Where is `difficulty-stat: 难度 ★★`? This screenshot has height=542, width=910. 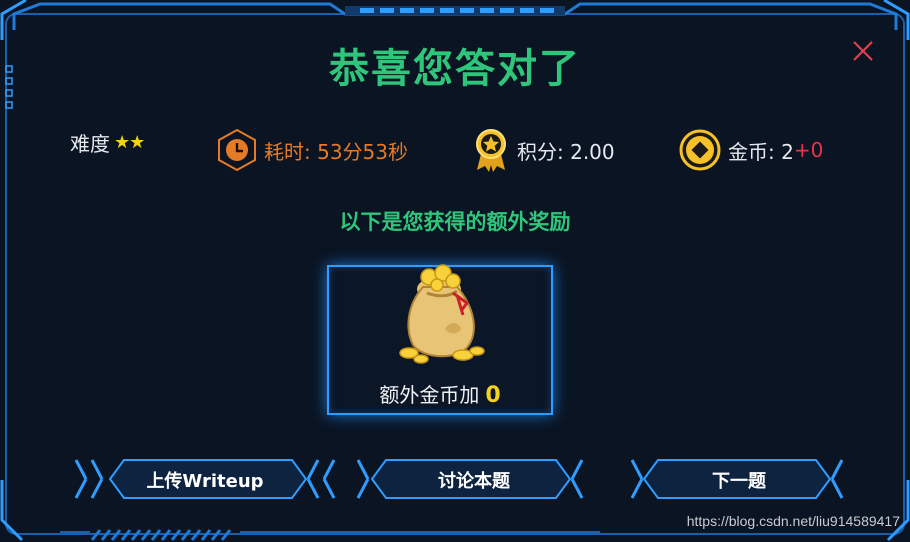 difficulty-stat: 难度 ★★ is located at coordinates (107, 142).